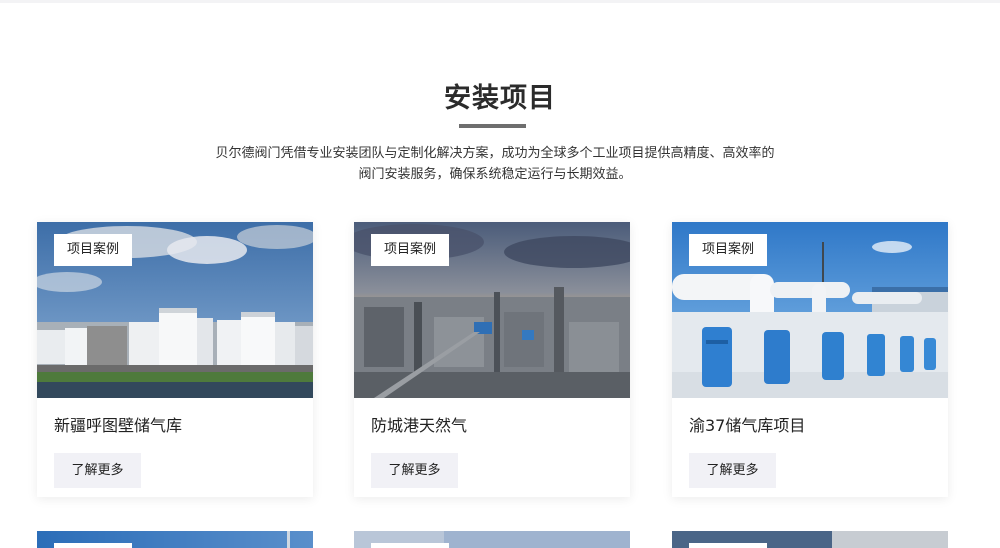  I want to click on project-title: 新疆呼图壁储气库, so click(118, 424).